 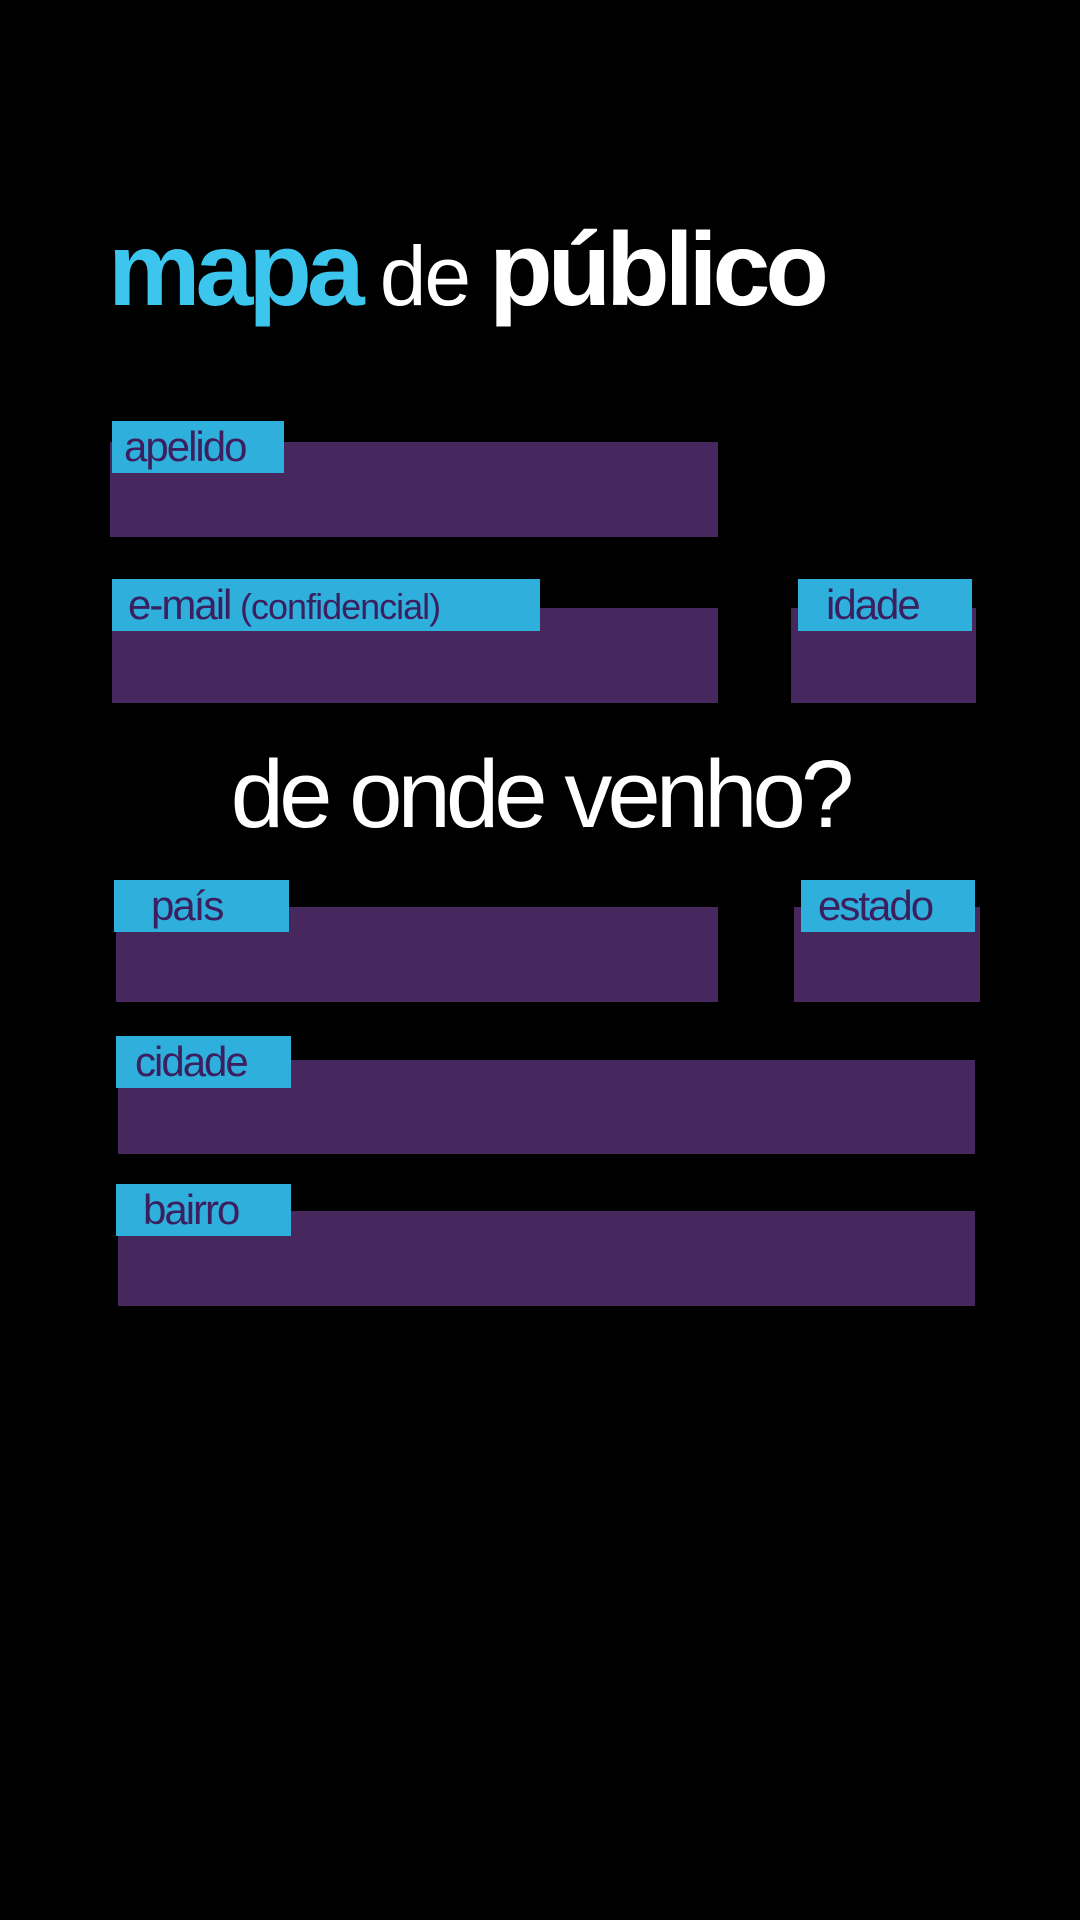 What do you see at coordinates (659, 270) in the screenshot?
I see `logo-word-publico: público` at bounding box center [659, 270].